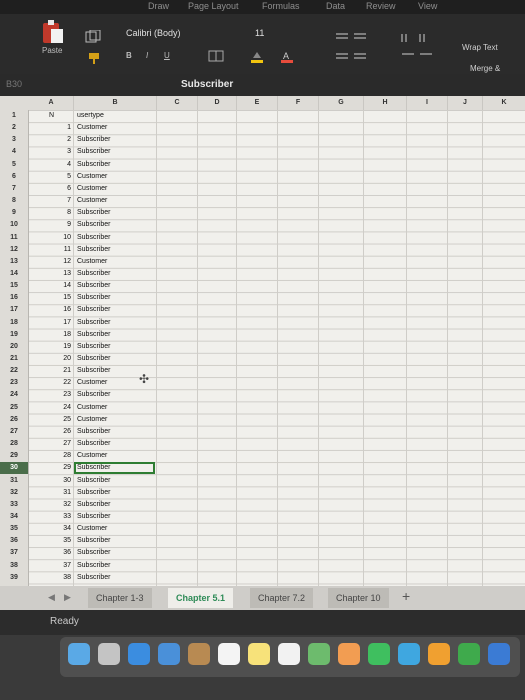 This screenshot has height=700, width=525. I want to click on cell-a: 20, so click(51, 359).